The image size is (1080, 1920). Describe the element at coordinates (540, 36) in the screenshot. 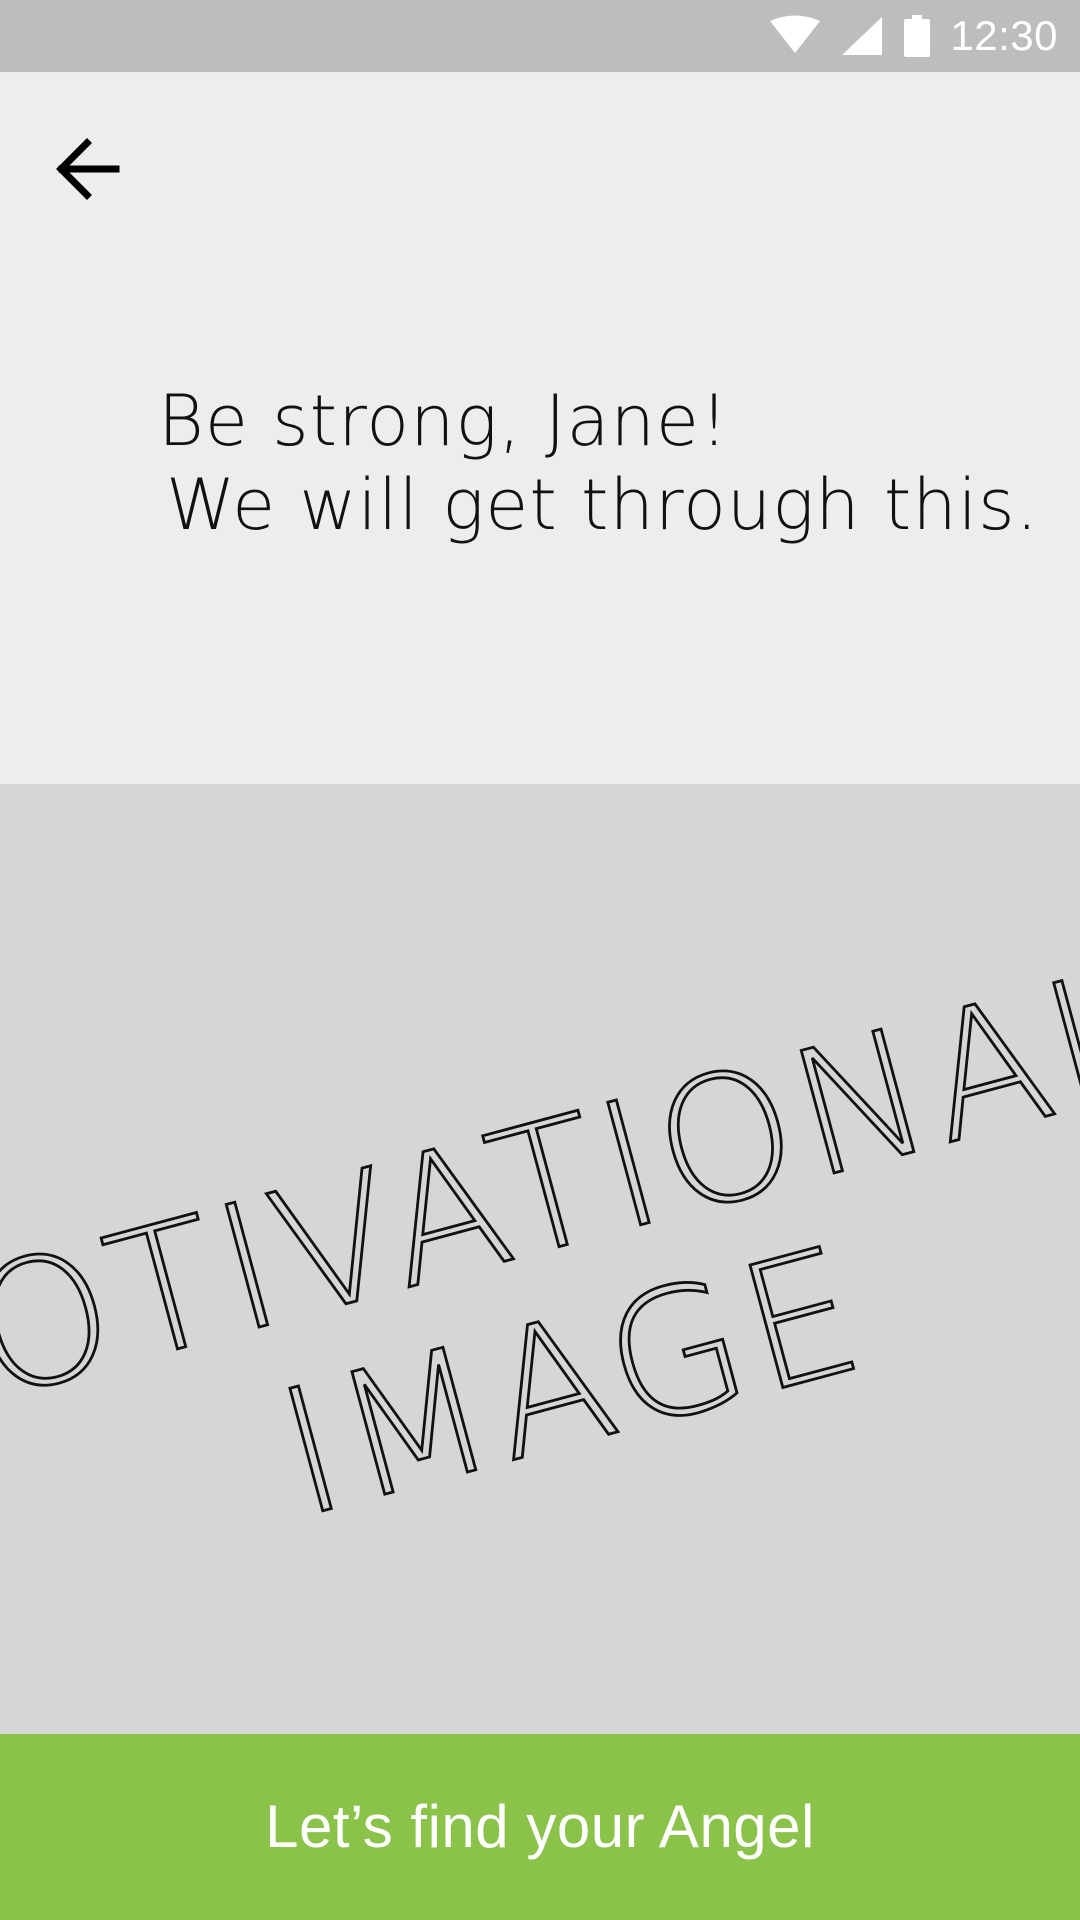

I see `status-bar: 12:30` at that location.